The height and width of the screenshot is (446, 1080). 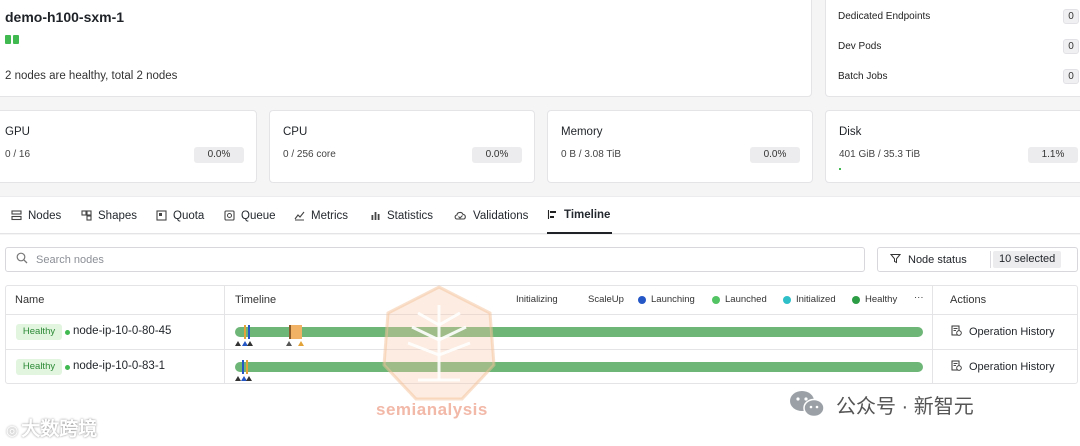 I want to click on legend-initialized: Initialized, so click(x=809, y=299).